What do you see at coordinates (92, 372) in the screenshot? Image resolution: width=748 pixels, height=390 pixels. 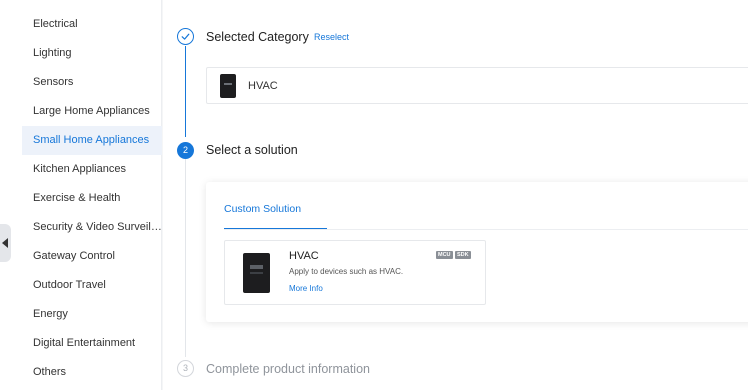 I see `sidebar-item-others: Others` at bounding box center [92, 372].